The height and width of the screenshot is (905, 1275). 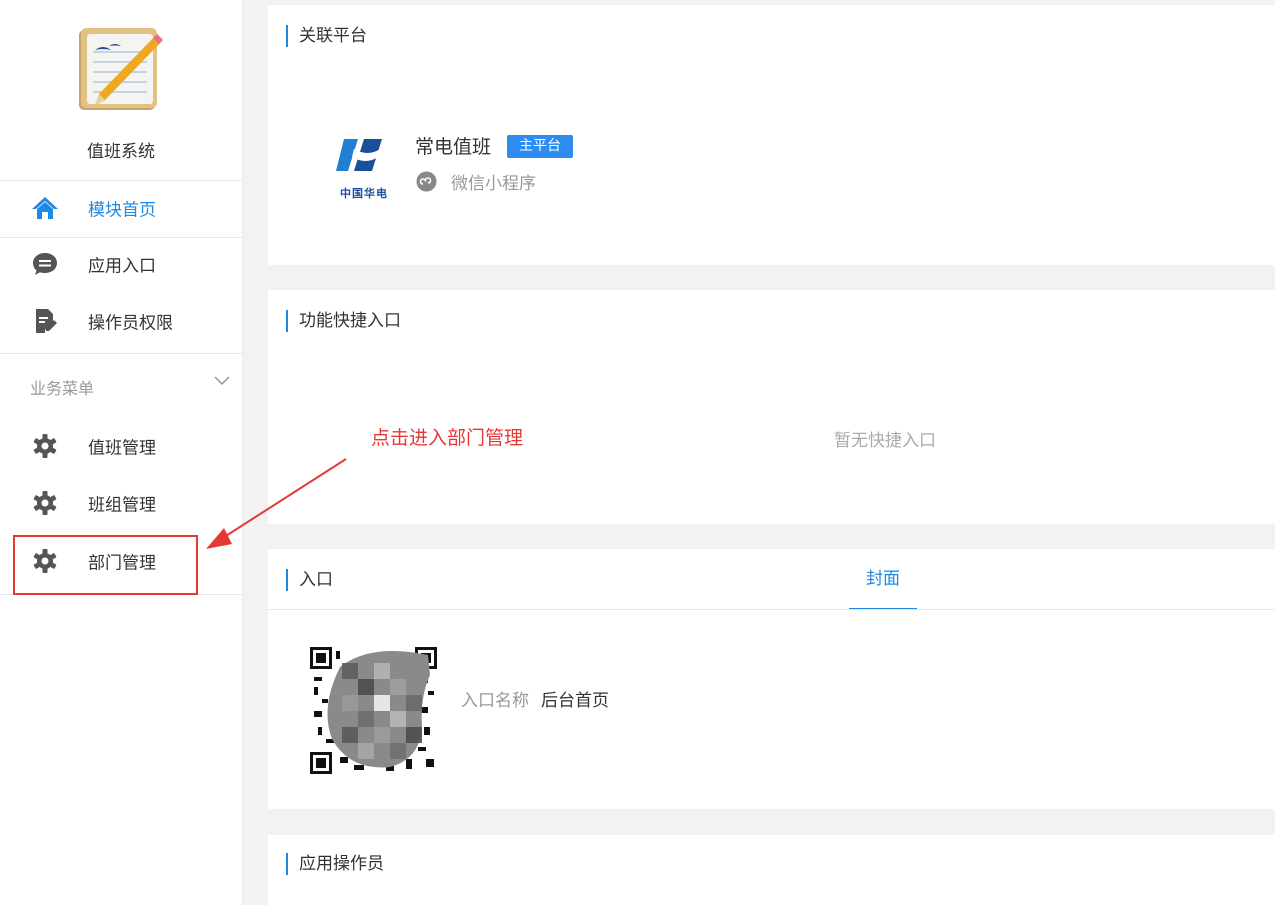 I want to click on empty-shortcuts-text: 暂无快捷入口, so click(x=885, y=441).